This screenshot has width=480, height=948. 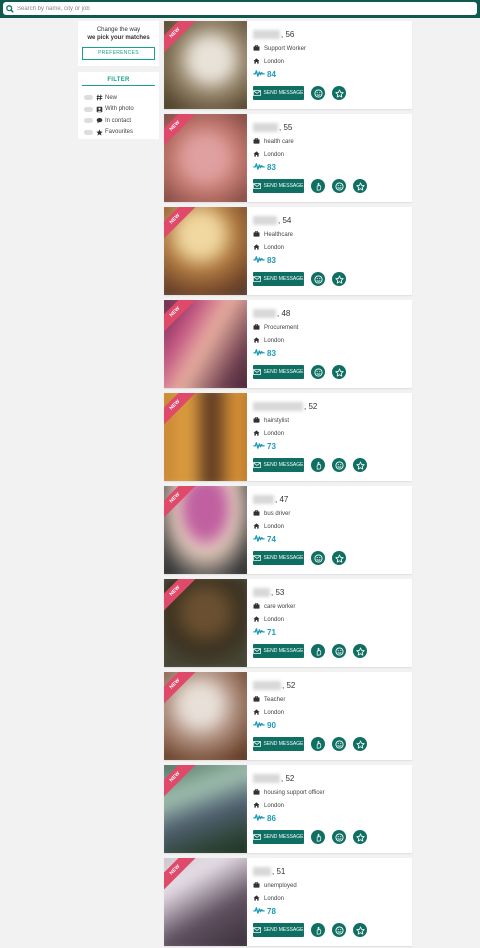 I want to click on profile-name-row: , 51, so click(x=269, y=871).